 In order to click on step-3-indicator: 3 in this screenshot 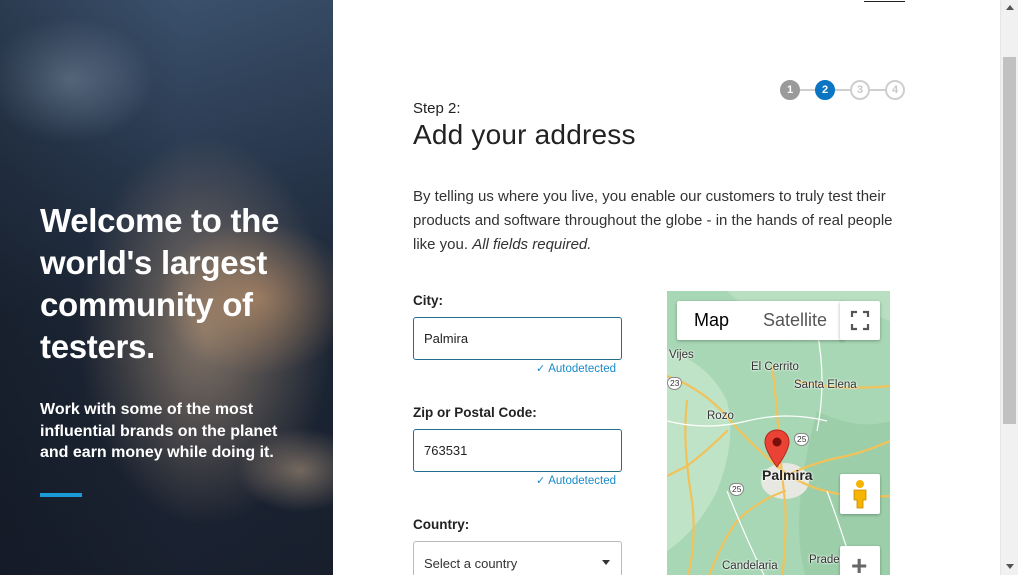, I will do `click(860, 90)`.